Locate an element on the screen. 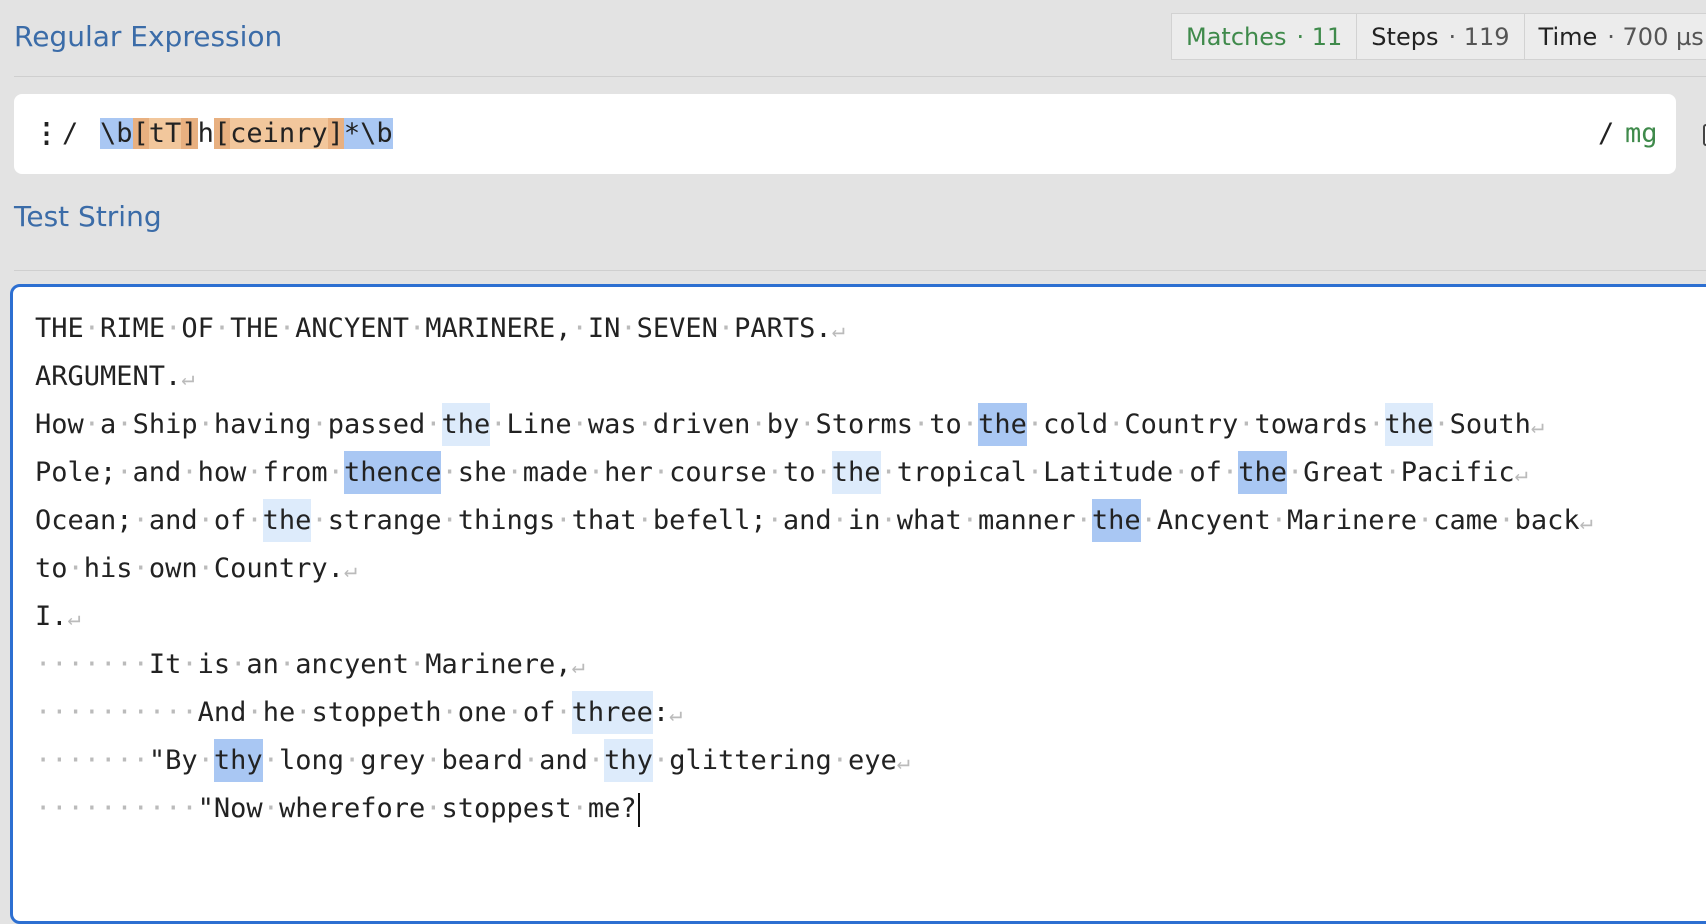 The width and height of the screenshot is (1706, 924). matches-stat: Matches · 11 is located at coordinates (1265, 36).